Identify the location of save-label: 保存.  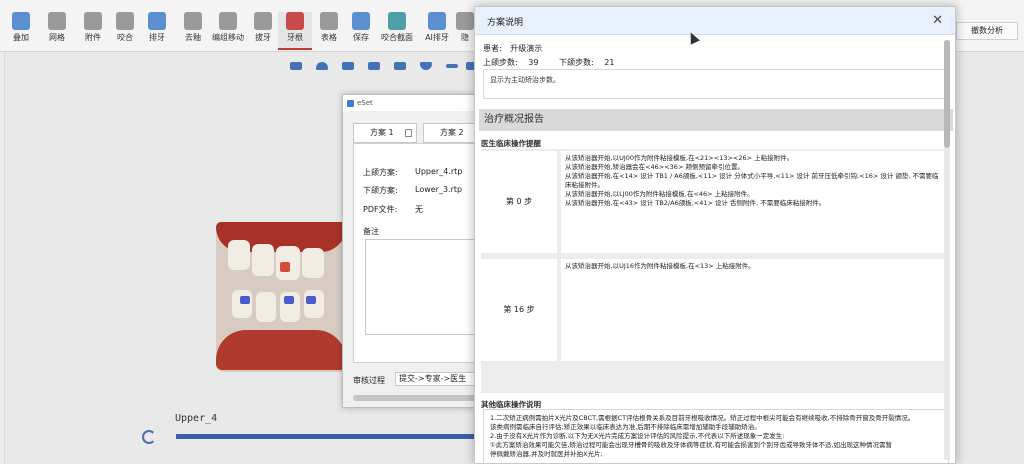
(361, 37).